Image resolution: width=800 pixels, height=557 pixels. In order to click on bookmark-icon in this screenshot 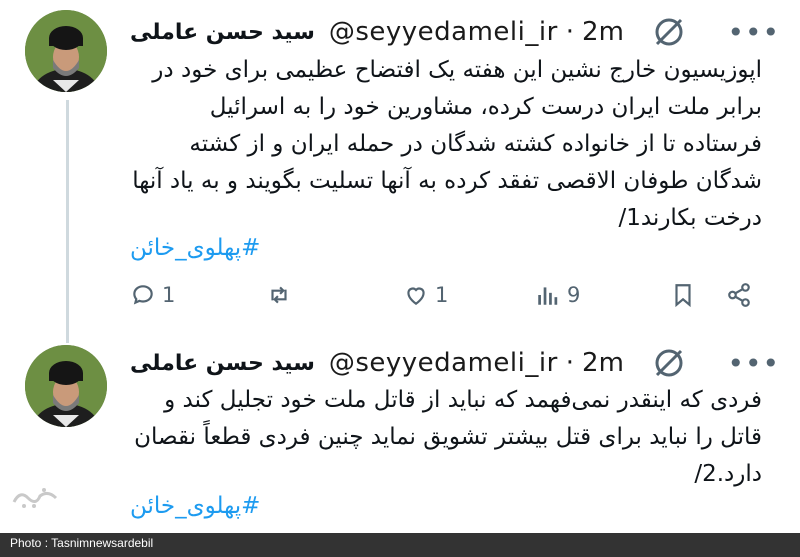, I will do `click(683, 296)`.